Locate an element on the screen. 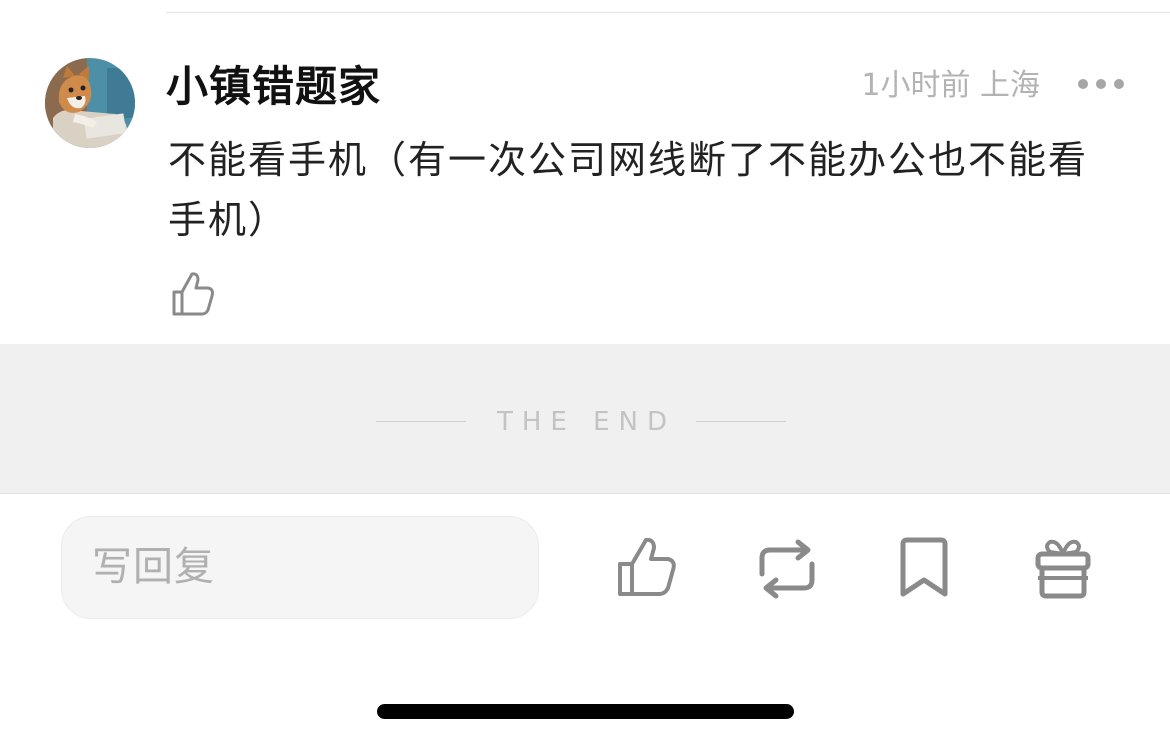 The image size is (1170, 743). more-dots-icon is located at coordinates (1101, 84).